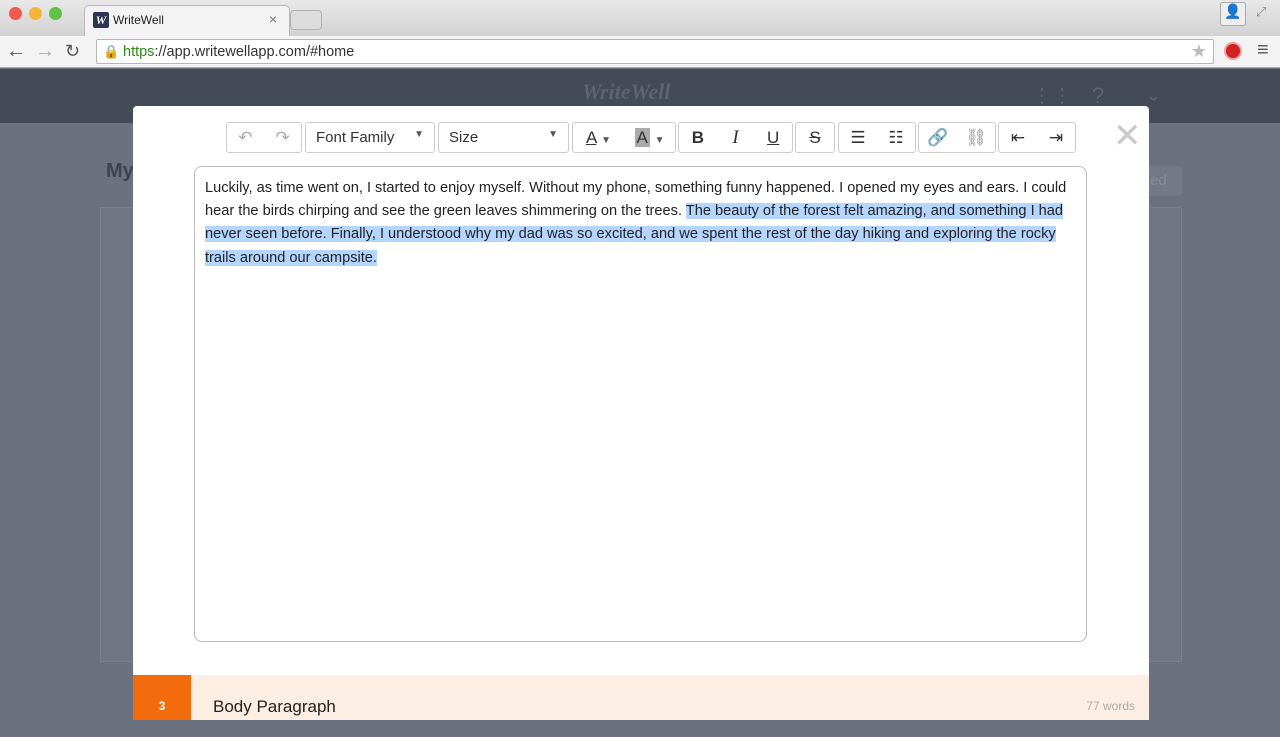 Image resolution: width=1280 pixels, height=737 pixels. I want to click on undo-icon: ↶, so click(245, 138).